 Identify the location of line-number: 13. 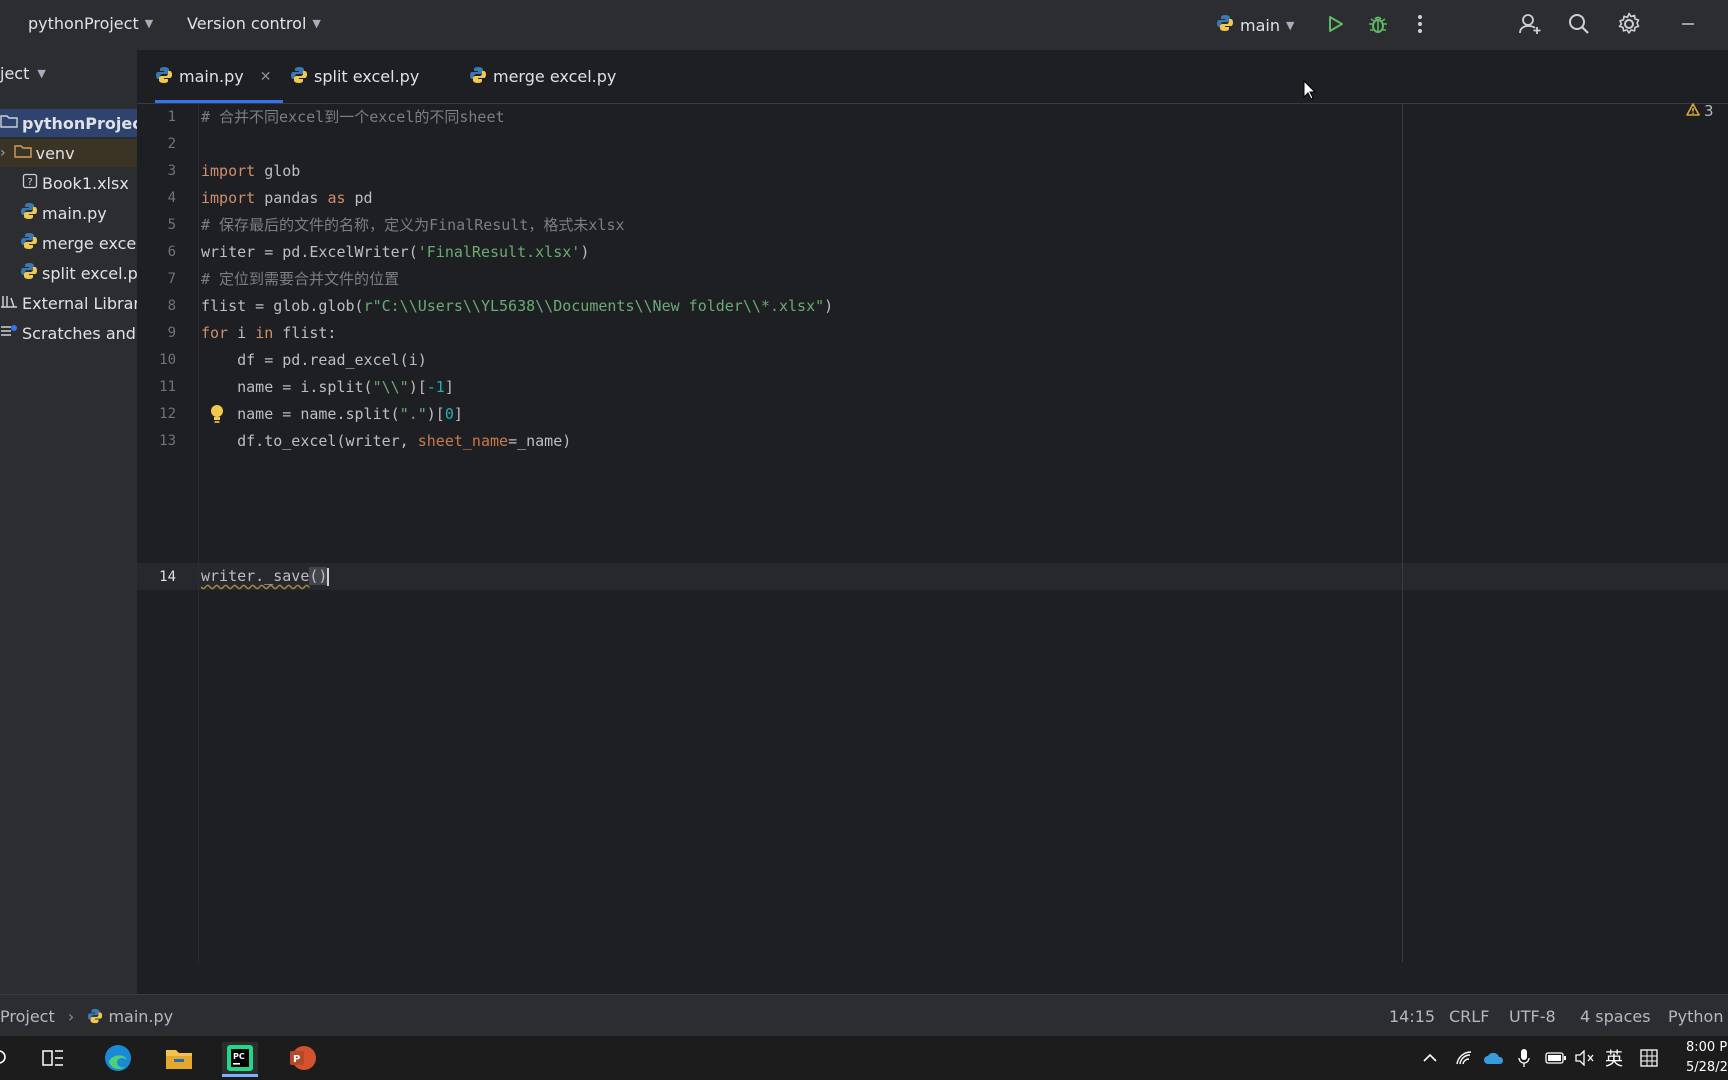
(167, 441).